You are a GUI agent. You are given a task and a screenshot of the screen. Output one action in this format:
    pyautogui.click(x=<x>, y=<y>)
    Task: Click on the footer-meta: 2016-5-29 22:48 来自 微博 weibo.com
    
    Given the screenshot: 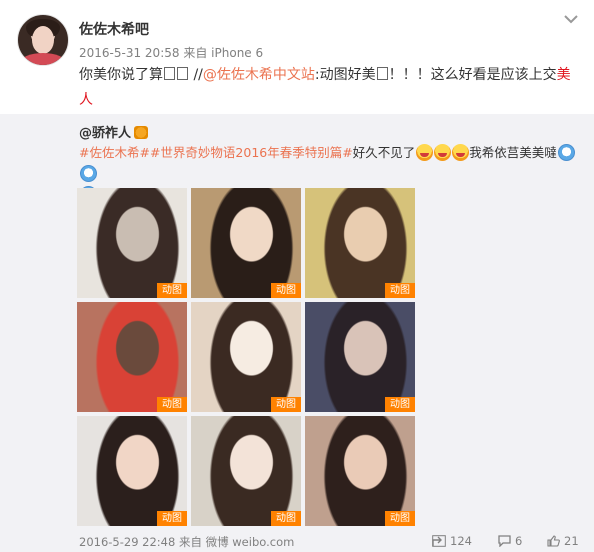 What is the action you would take?
    pyautogui.click(x=186, y=542)
    